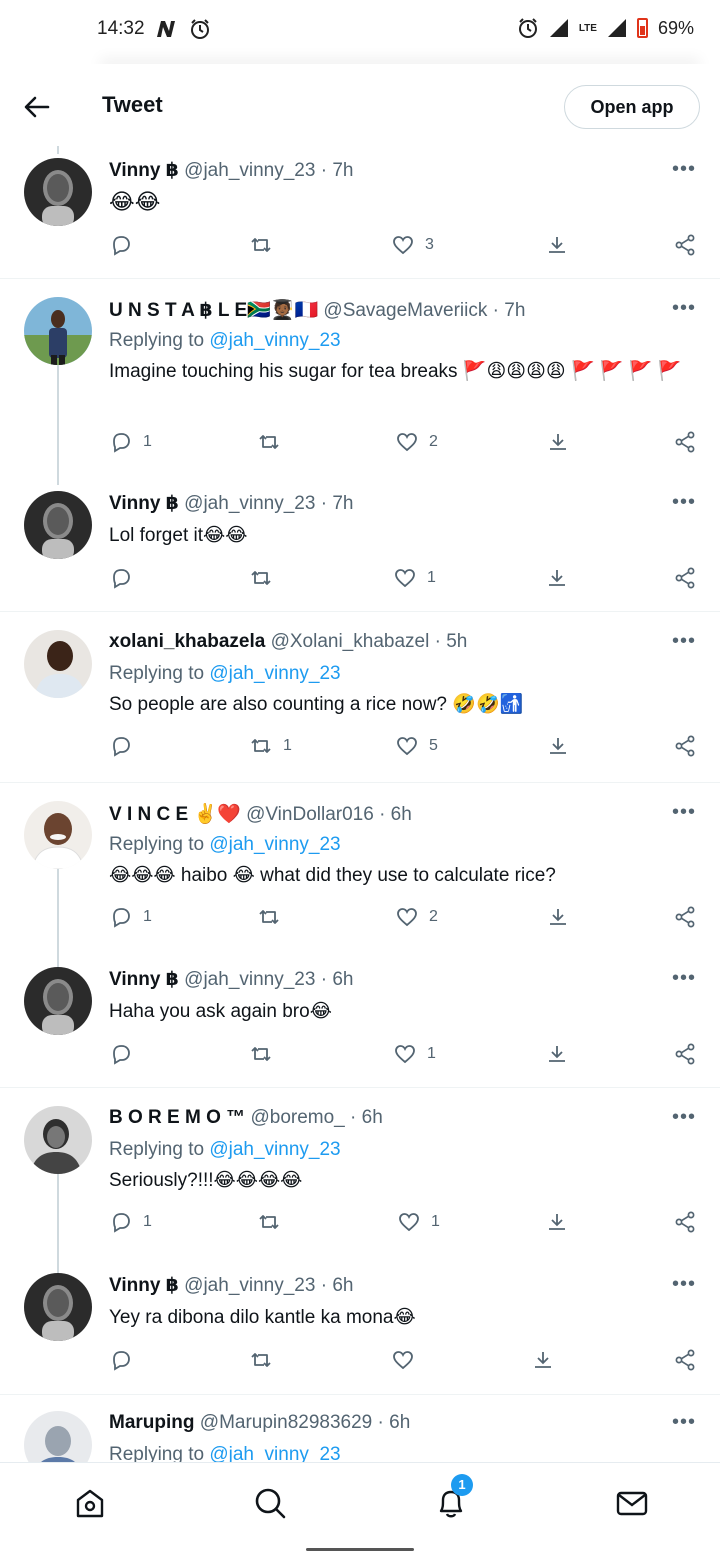 This screenshot has width=720, height=1560. Describe the element at coordinates (147, 1221) in the screenshot. I see `reply-count: 1` at that location.